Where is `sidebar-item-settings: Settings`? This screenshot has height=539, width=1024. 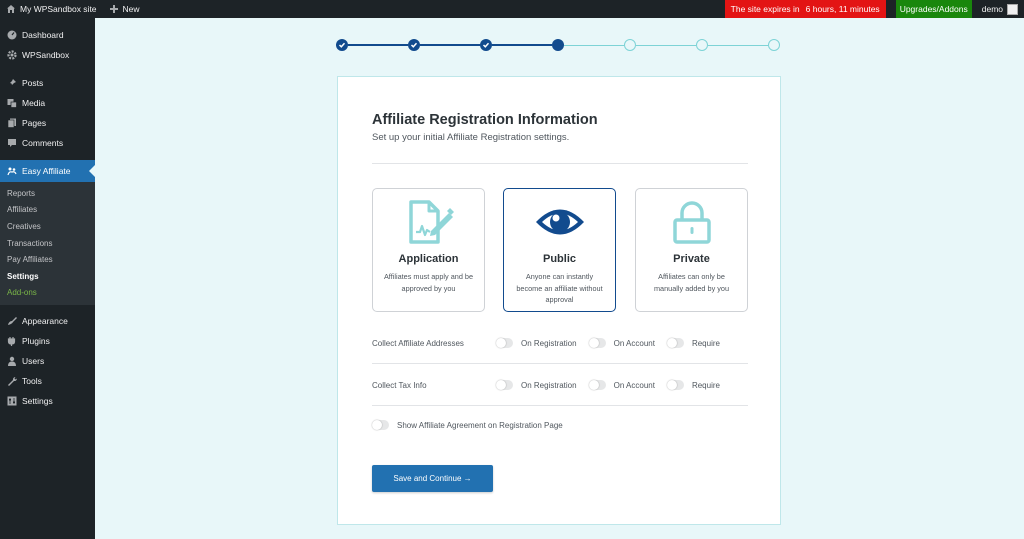 sidebar-item-settings: Settings is located at coordinates (47, 401).